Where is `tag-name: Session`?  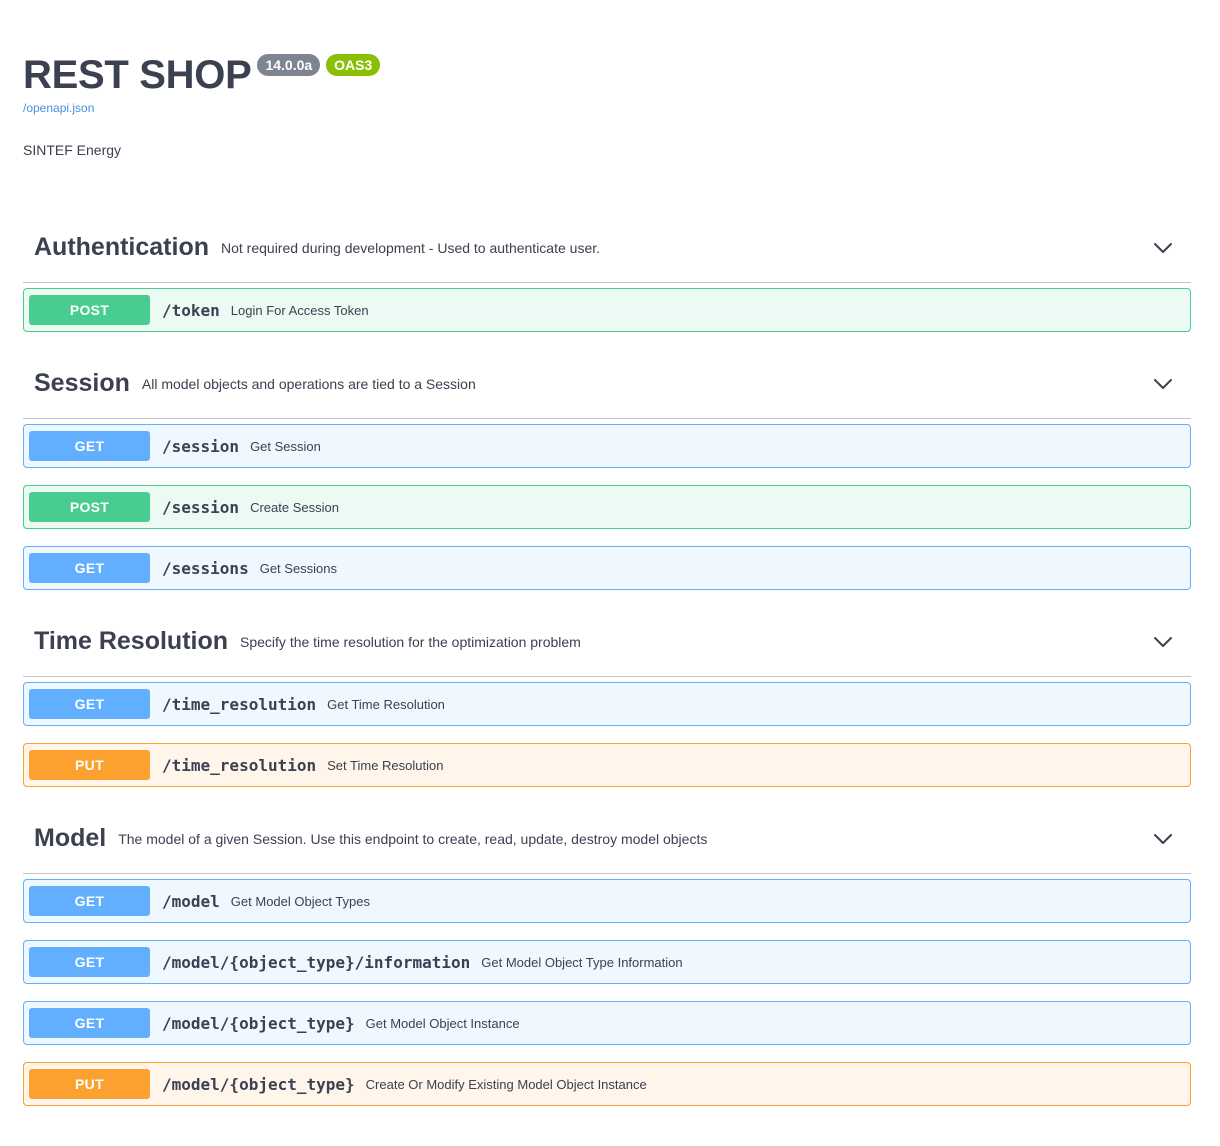
tag-name: Session is located at coordinates (82, 383).